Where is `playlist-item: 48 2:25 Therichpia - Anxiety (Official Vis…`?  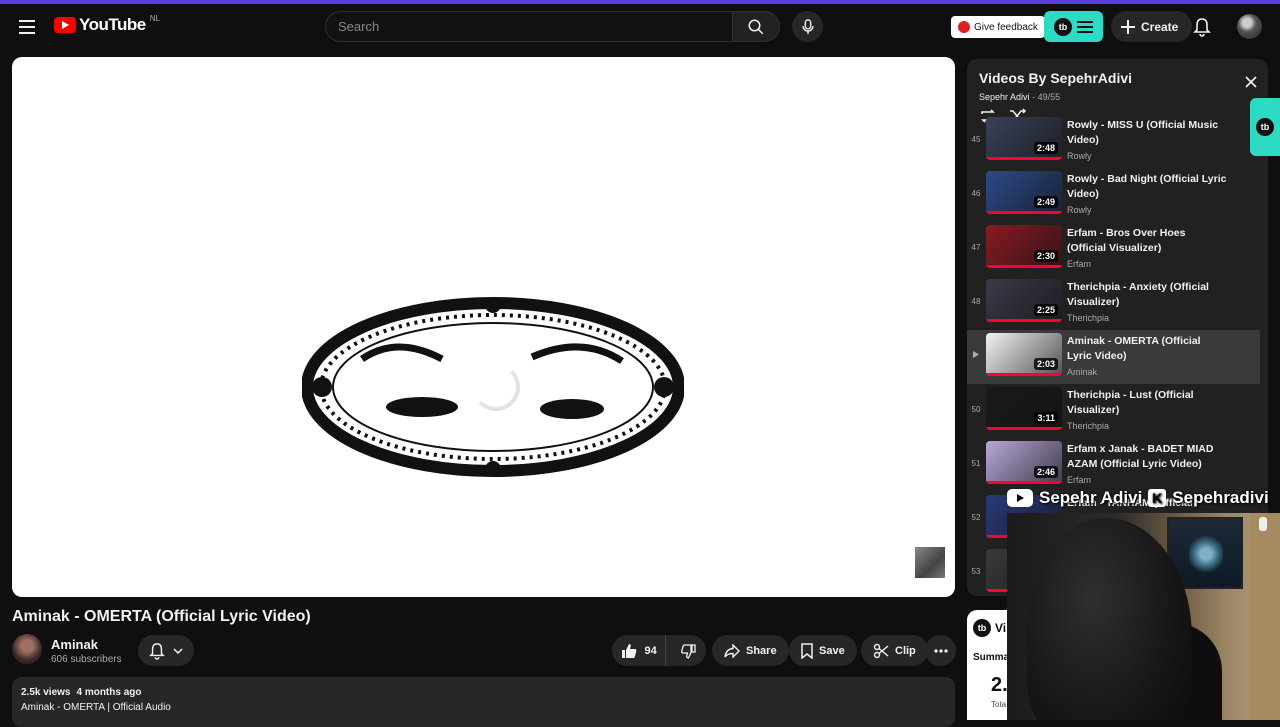 playlist-item: 48 2:25 Therichpia - Anxiety (Official Vis… is located at coordinates (1113, 303).